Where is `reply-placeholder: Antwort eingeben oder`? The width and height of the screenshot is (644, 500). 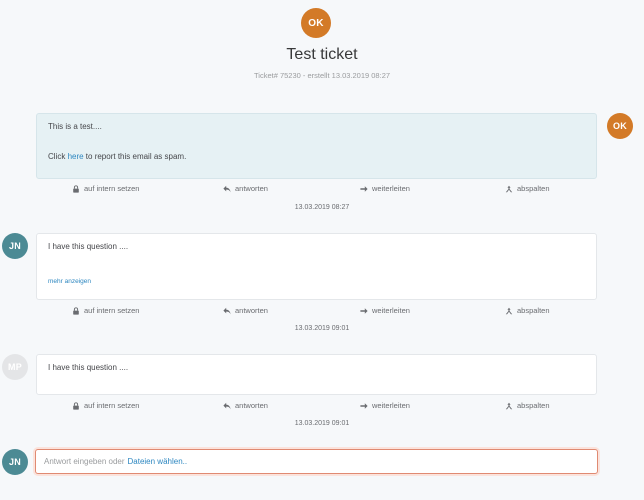
reply-placeholder: Antwort eingeben oder is located at coordinates (84, 461).